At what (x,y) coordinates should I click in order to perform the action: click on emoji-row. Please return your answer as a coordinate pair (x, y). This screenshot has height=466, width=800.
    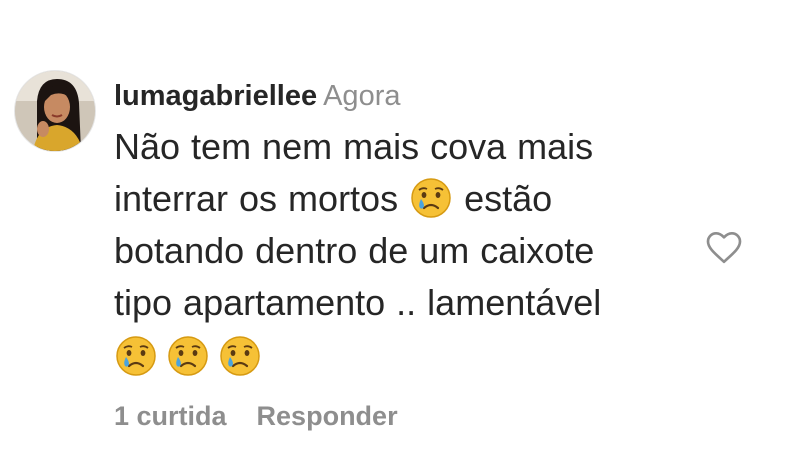
    Looking at the image, I should click on (399, 356).